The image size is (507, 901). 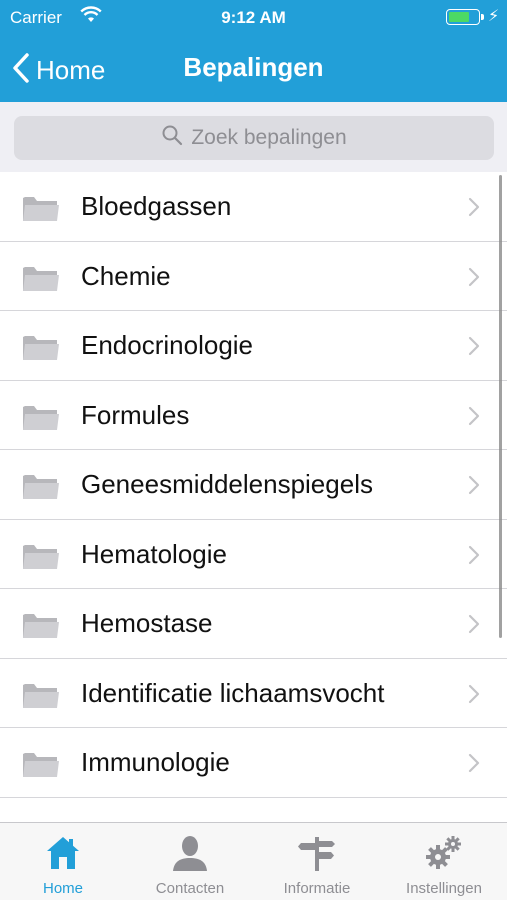 What do you see at coordinates (233, 692) in the screenshot?
I see `list-item-label: Identificatie lichaamsvocht` at bounding box center [233, 692].